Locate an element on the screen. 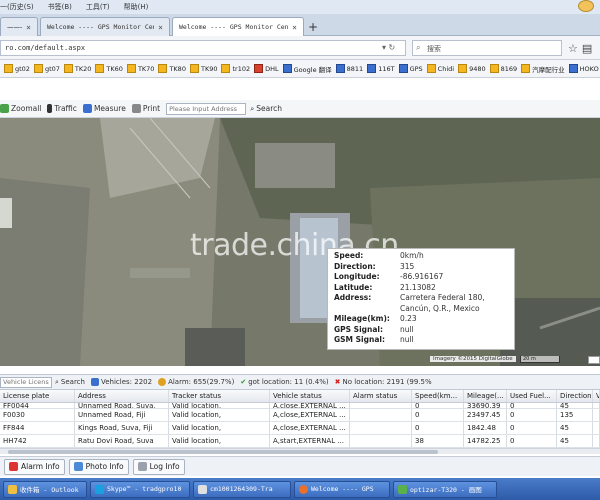 The height and width of the screenshot is (500, 600). map-toolbar: Zoomall Traffic Measure Print ⌕Search is located at coordinates (300, 109).